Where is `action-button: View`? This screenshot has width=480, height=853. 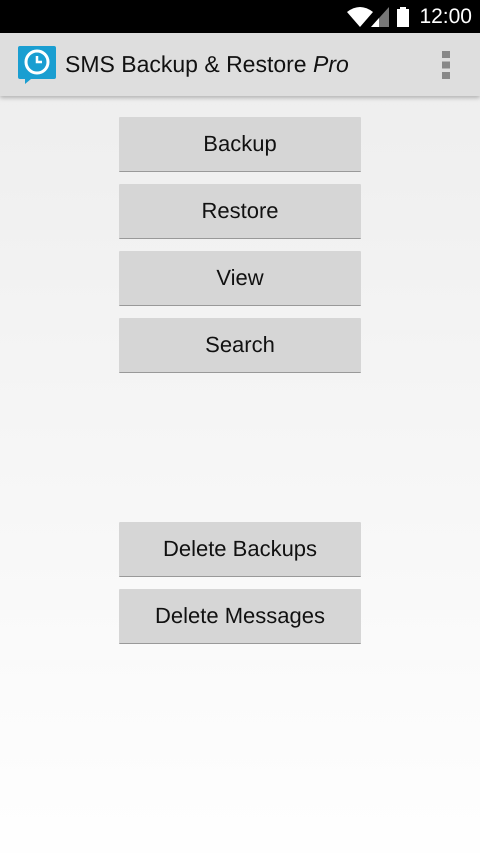 action-button: View is located at coordinates (240, 278).